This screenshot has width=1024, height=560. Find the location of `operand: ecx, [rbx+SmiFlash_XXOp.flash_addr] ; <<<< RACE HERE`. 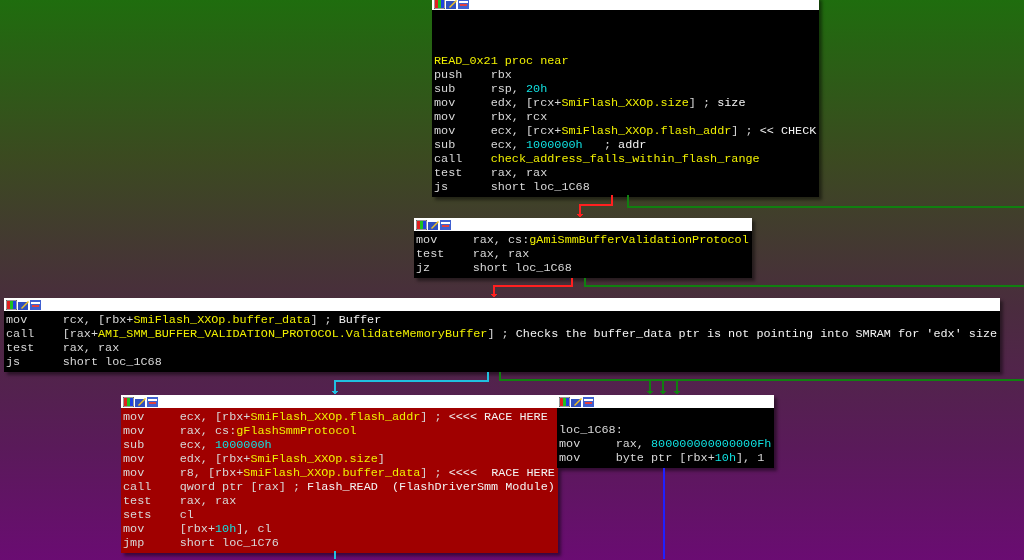

operand: ecx, [rbx+SmiFlash_XXOp.flash_addr] ; <<<< RACE HERE is located at coordinates (363, 417).